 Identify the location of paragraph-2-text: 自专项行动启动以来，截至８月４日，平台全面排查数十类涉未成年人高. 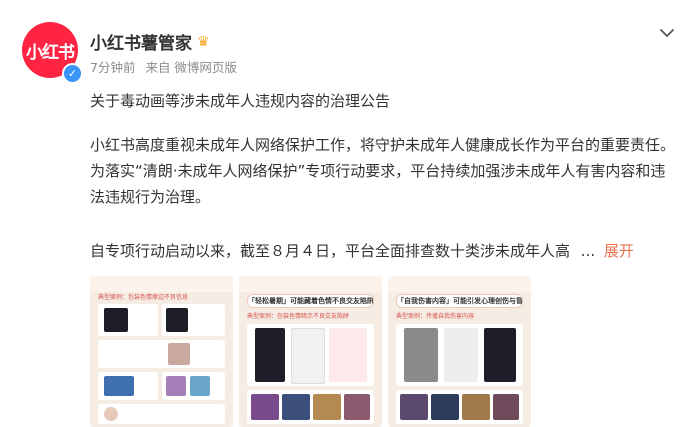
(330, 251).